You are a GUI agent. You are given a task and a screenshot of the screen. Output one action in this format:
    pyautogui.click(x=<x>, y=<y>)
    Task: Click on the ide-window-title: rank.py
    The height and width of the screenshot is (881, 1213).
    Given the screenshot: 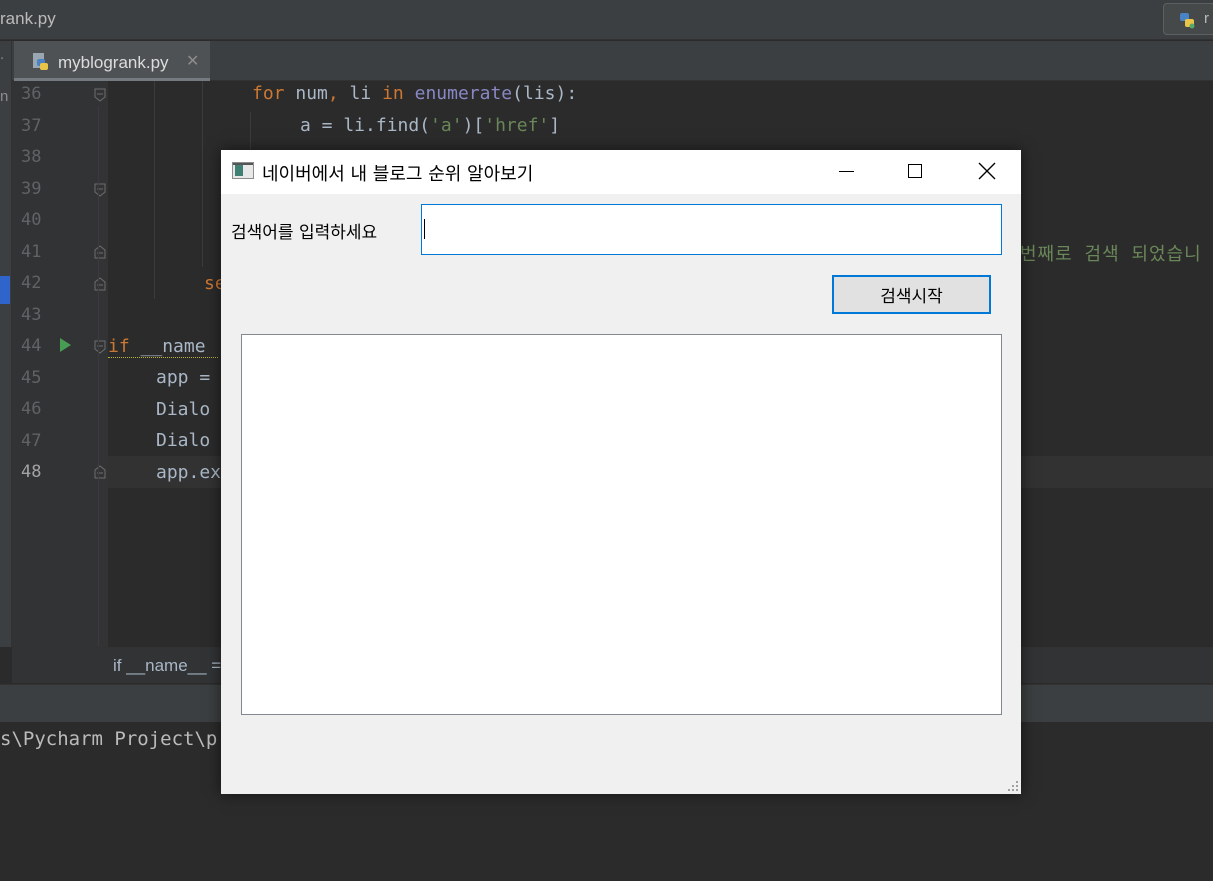 What is the action you would take?
    pyautogui.click(x=28, y=18)
    